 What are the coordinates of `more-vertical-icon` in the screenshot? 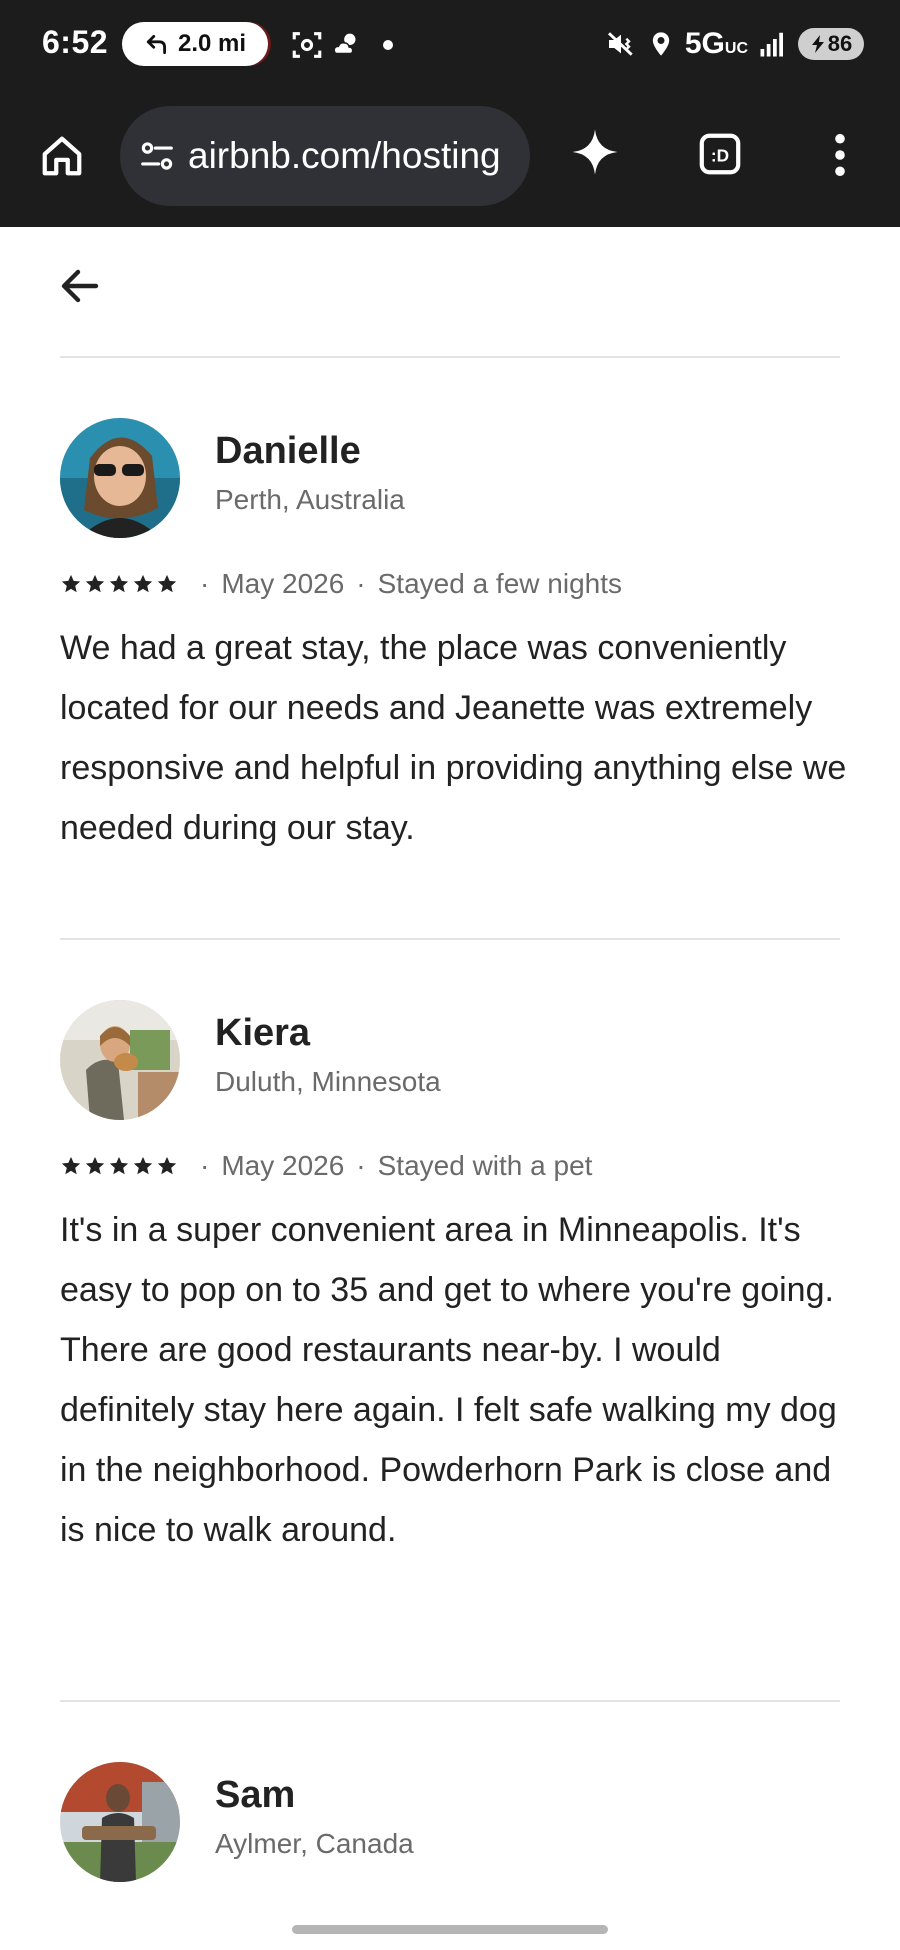 It's located at (840, 155).